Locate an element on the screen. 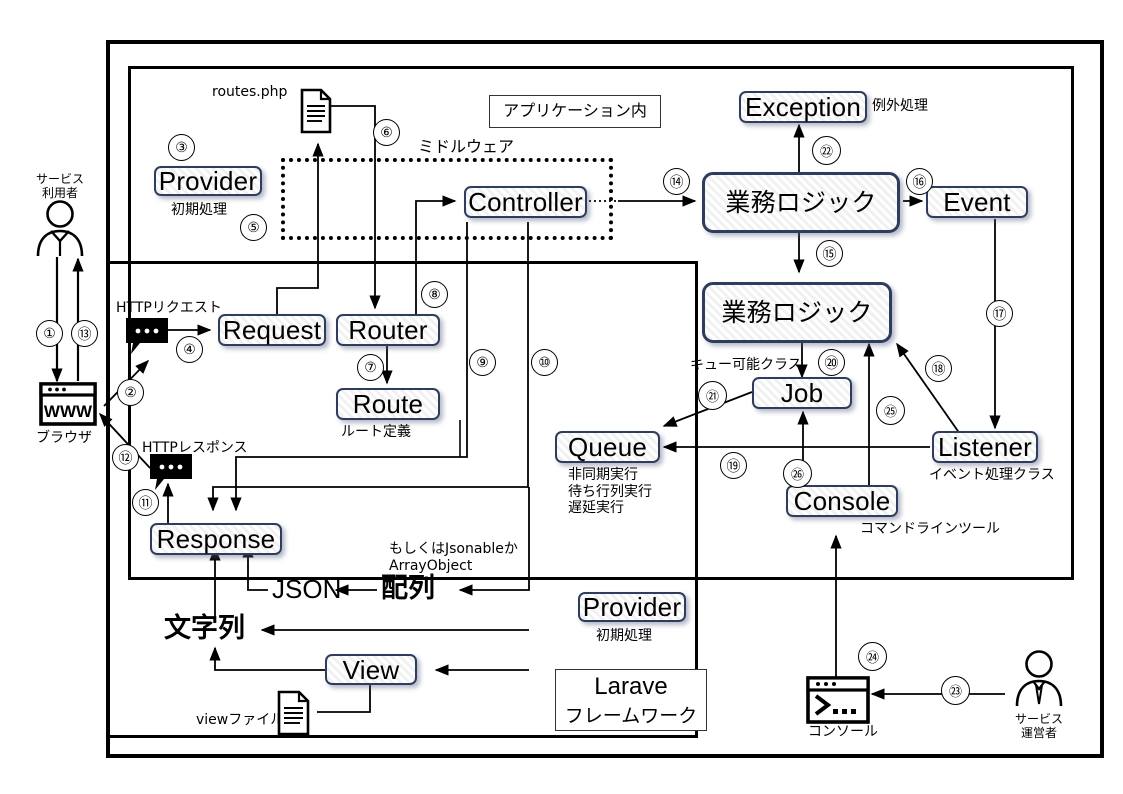 The width and height of the screenshot is (1123, 794). step-number-3: ③ is located at coordinates (181, 147).